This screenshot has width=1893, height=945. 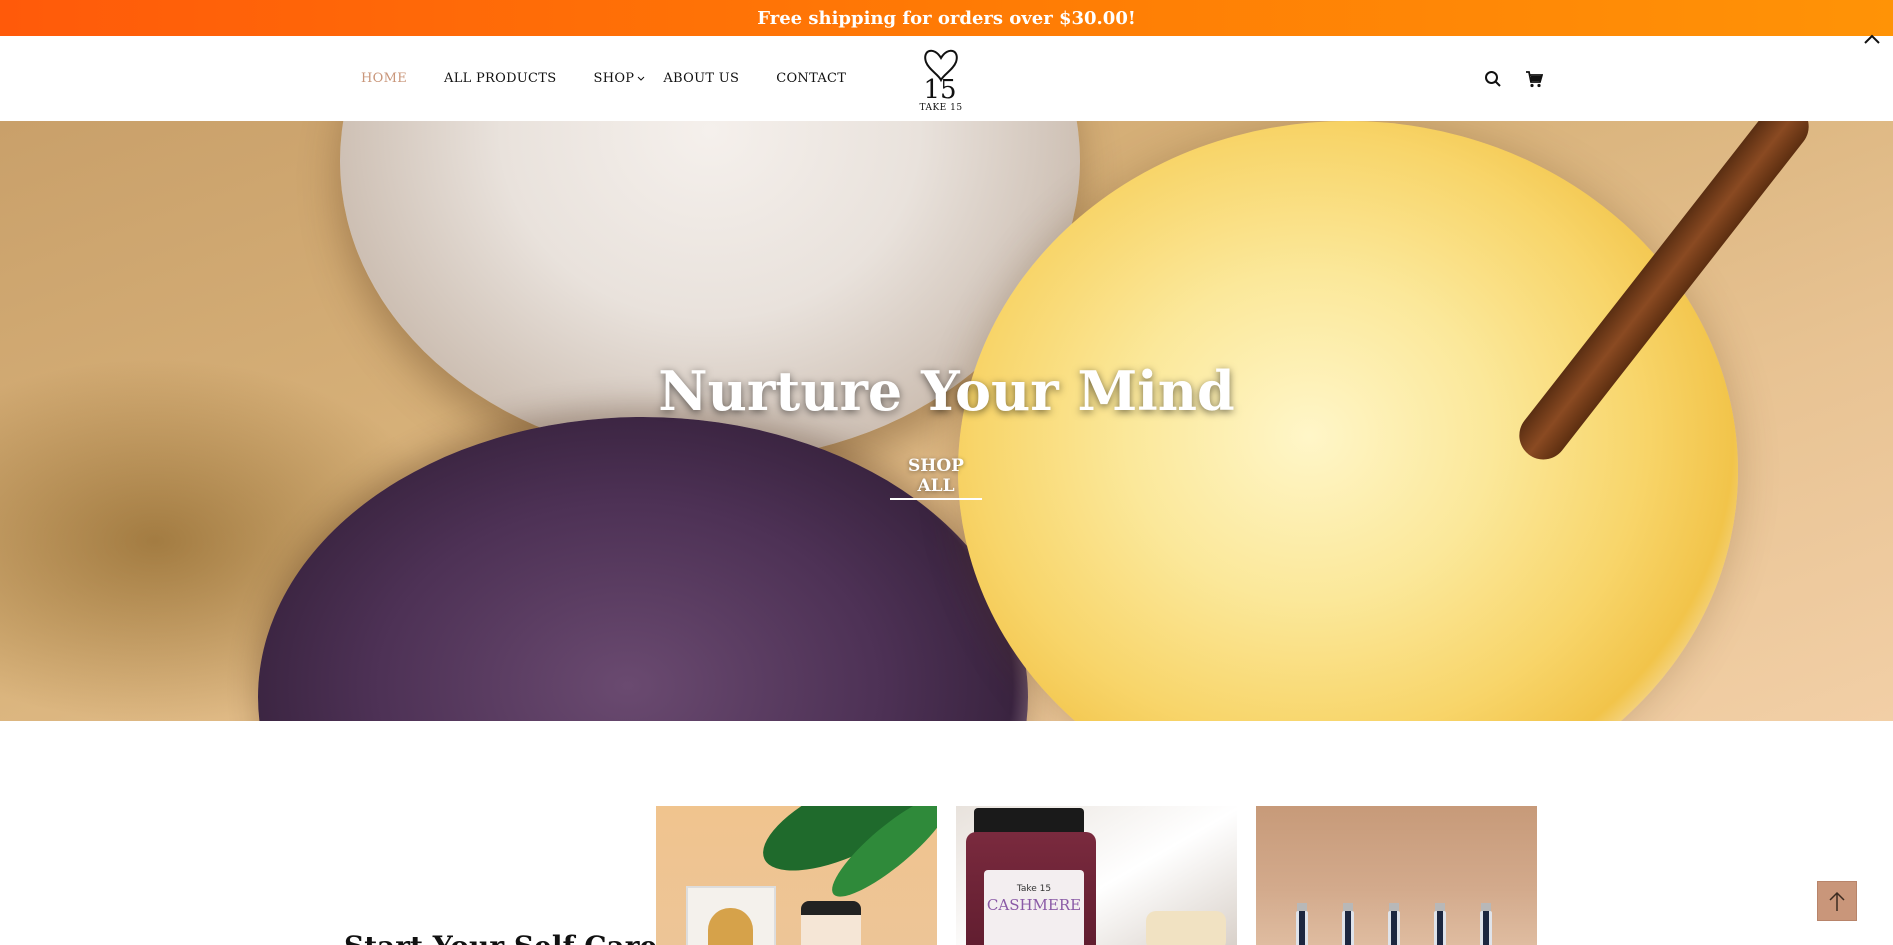 I want to click on product-tub-graphic, so click(x=831, y=923).